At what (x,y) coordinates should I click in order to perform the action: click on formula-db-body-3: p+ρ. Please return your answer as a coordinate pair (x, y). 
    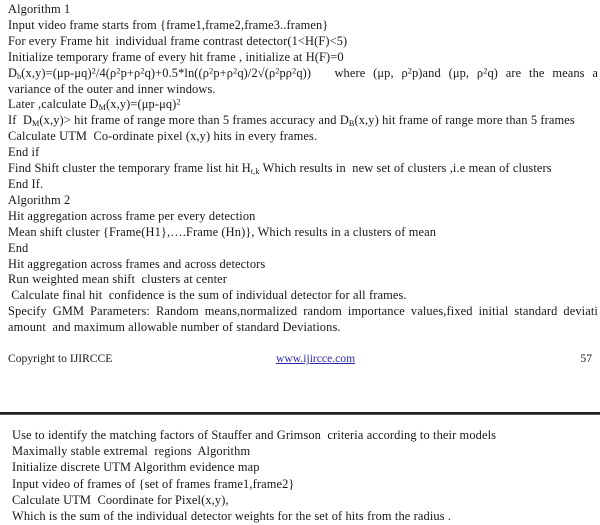
    Looking at the image, I should click on (130, 72).